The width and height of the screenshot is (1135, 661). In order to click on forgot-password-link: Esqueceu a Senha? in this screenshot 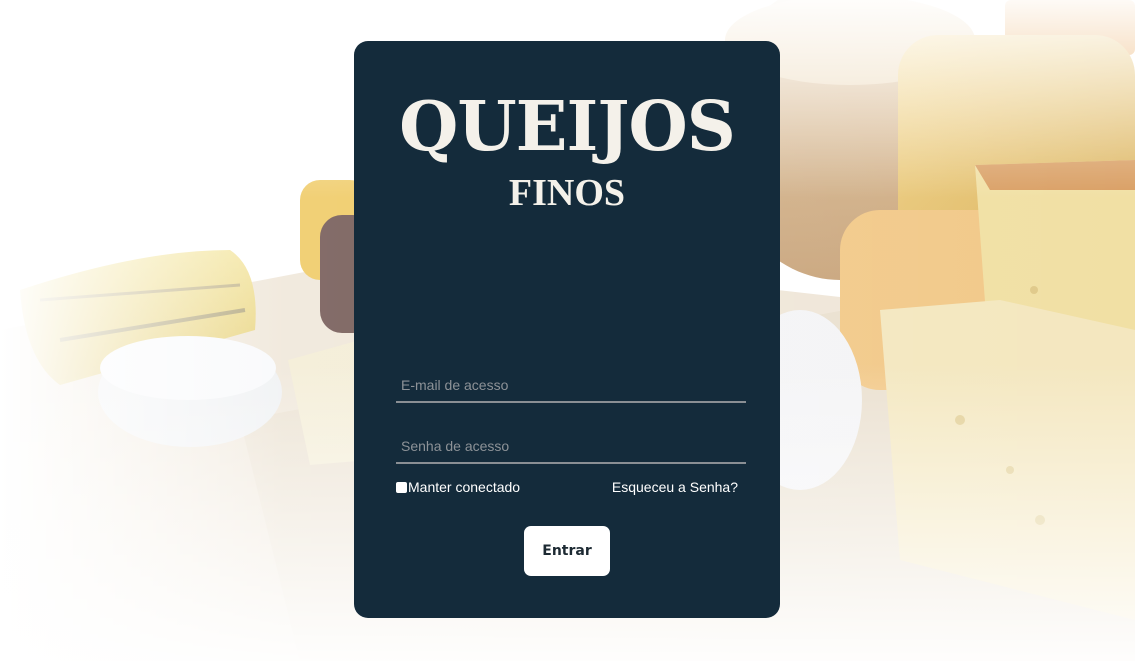, I will do `click(675, 487)`.